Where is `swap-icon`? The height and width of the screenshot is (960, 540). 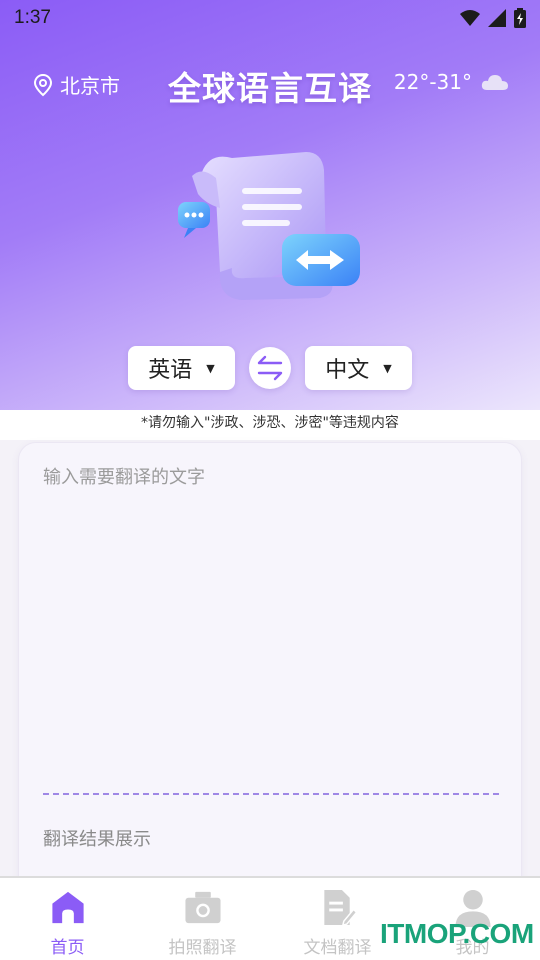 swap-icon is located at coordinates (270, 368).